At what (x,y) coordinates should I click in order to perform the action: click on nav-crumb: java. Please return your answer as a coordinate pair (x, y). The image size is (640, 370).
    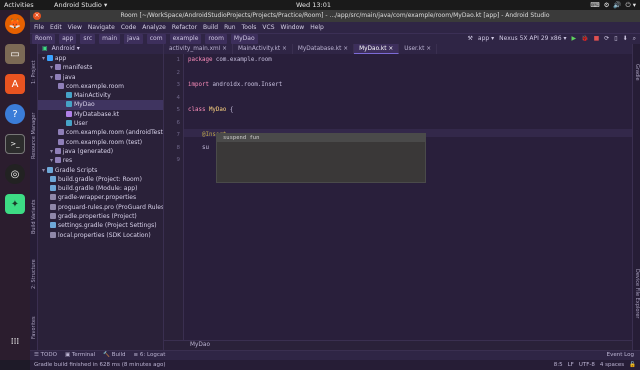
    Looking at the image, I should click on (133, 39).